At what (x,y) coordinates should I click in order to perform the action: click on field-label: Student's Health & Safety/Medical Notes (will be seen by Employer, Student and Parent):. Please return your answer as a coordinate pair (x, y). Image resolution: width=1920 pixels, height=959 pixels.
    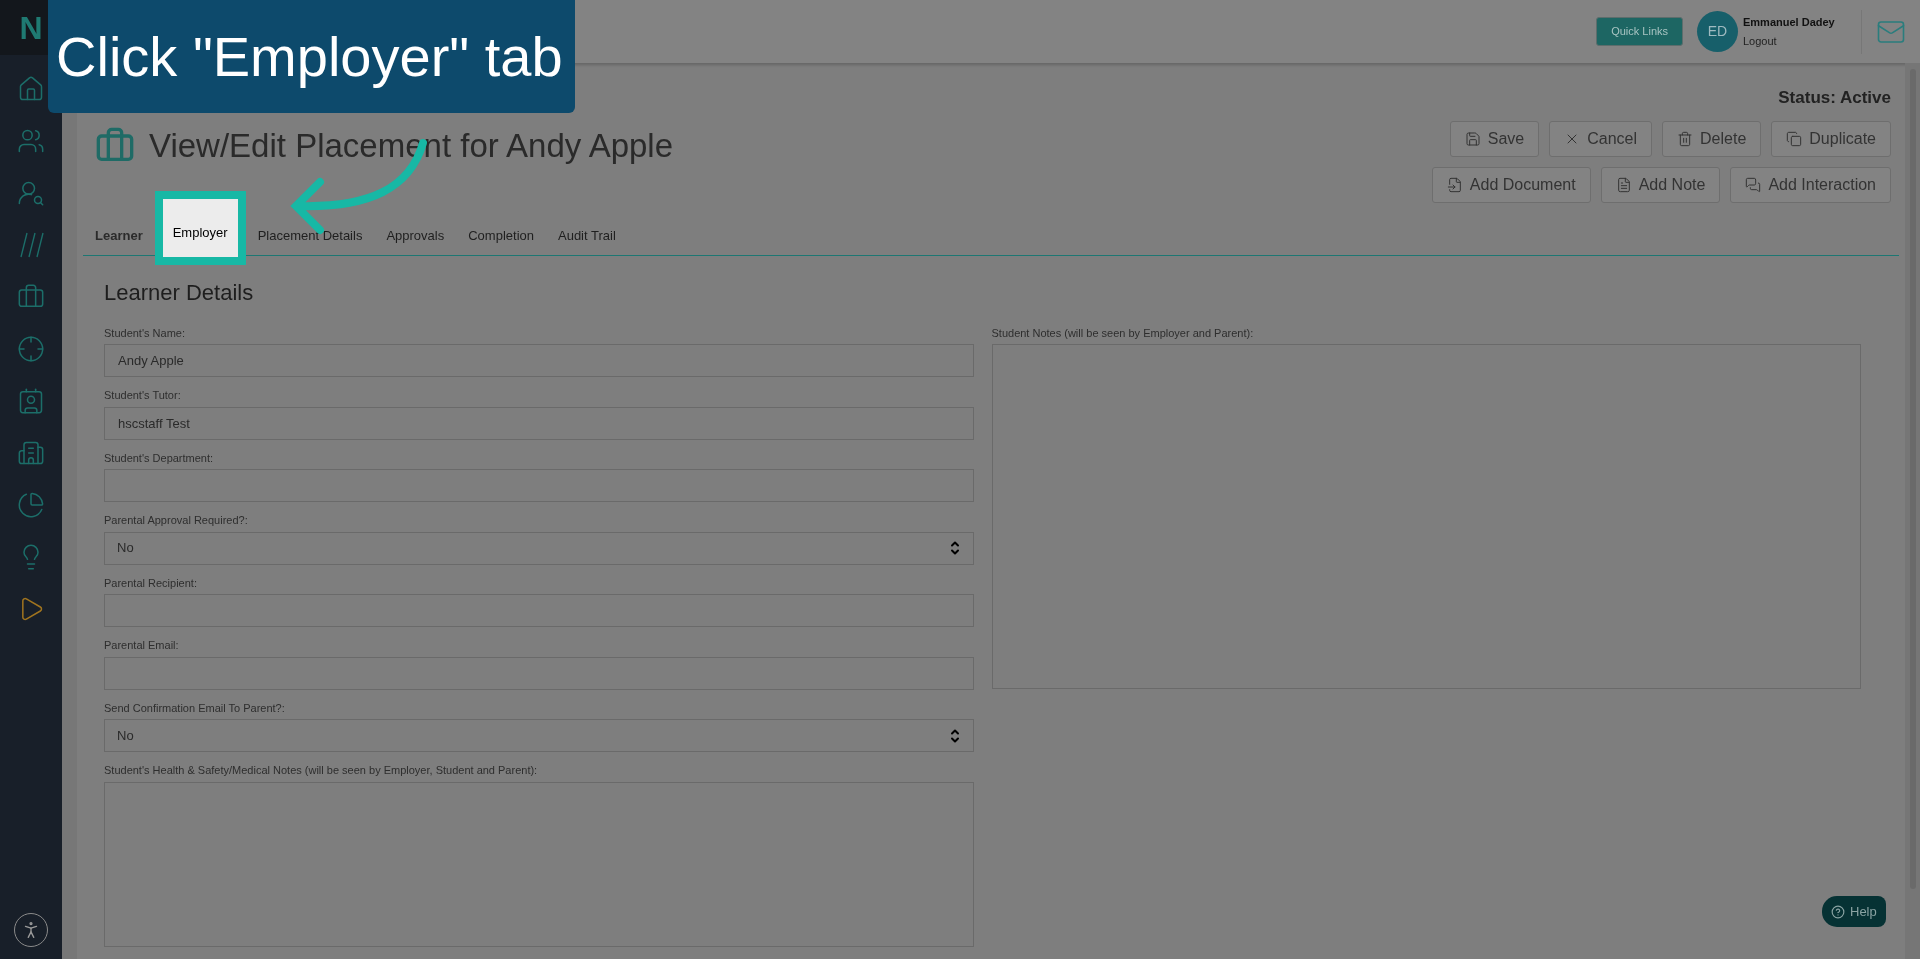
    Looking at the image, I should click on (321, 770).